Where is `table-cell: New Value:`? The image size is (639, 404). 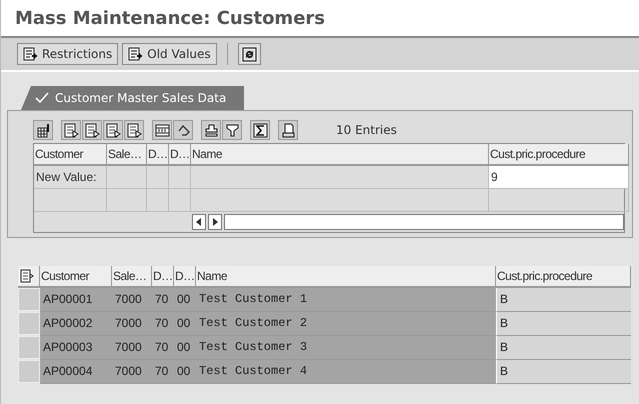
table-cell: New Value: is located at coordinates (70, 177).